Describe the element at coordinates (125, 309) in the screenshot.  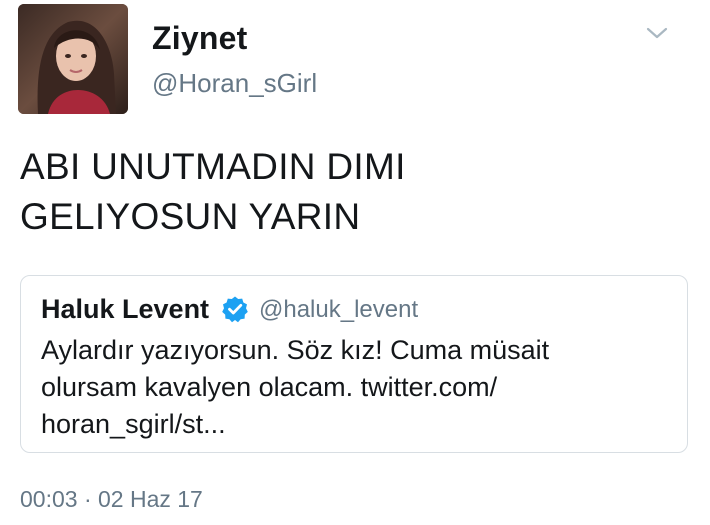
I see `quoted-display-name: Haluk Levent` at that location.